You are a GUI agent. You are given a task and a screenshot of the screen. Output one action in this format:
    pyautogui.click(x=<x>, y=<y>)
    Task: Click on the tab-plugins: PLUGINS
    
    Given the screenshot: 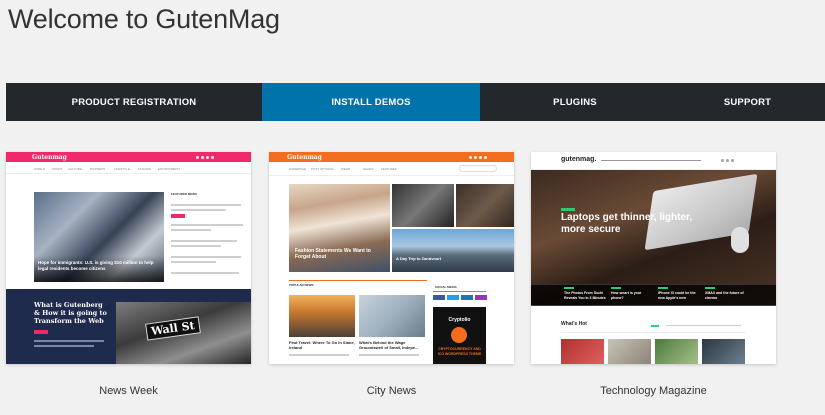 What is the action you would take?
    pyautogui.click(x=575, y=102)
    